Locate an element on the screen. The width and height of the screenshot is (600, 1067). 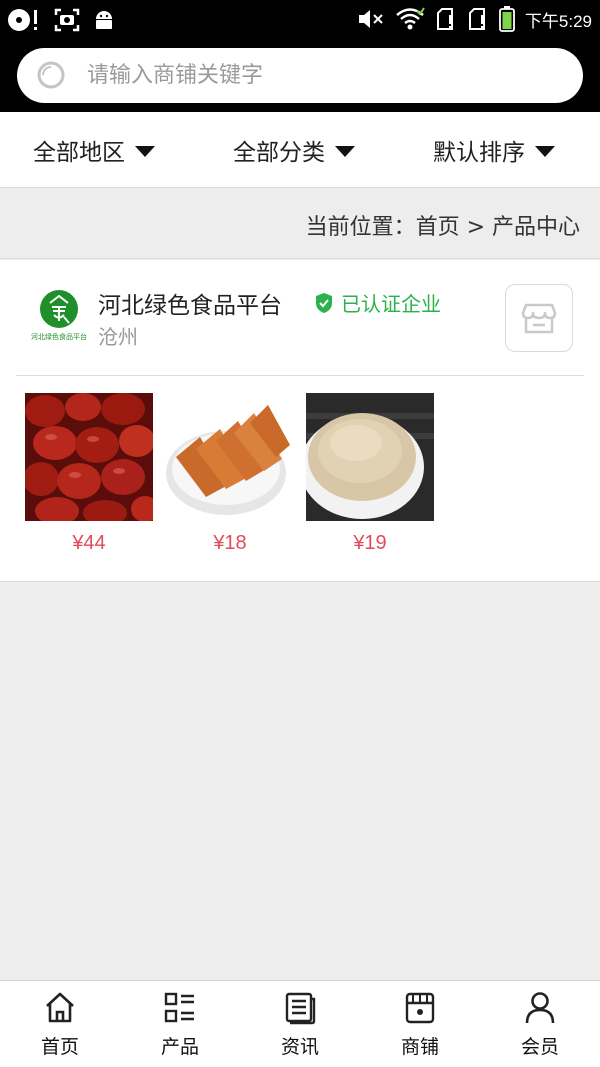
wifi-icon is located at coordinates (410, 18).